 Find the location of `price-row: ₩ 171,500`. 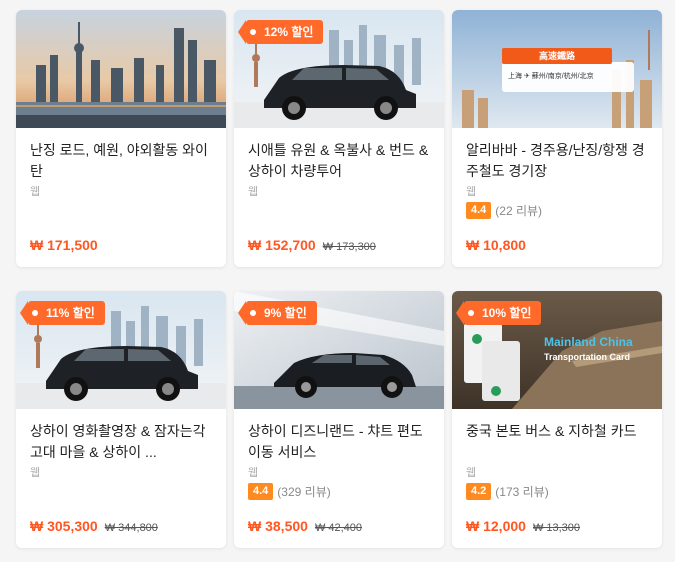

price-row: ₩ 171,500 is located at coordinates (64, 245).